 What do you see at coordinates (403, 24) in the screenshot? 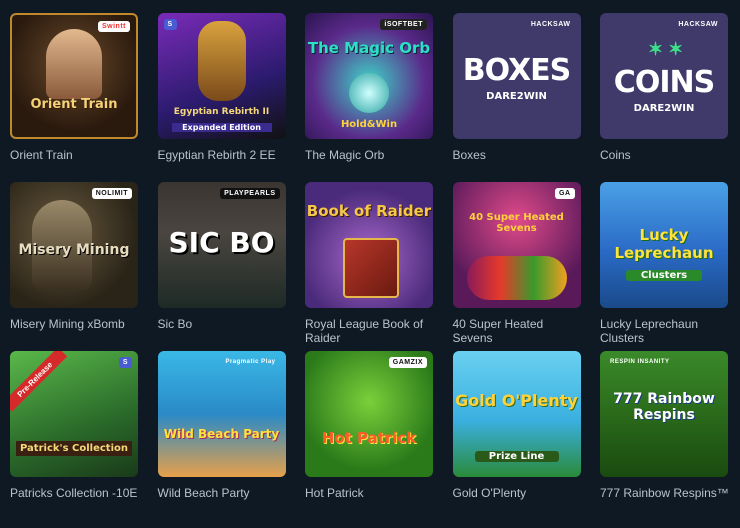
I see `provider-badge: iSOFTBET` at bounding box center [403, 24].